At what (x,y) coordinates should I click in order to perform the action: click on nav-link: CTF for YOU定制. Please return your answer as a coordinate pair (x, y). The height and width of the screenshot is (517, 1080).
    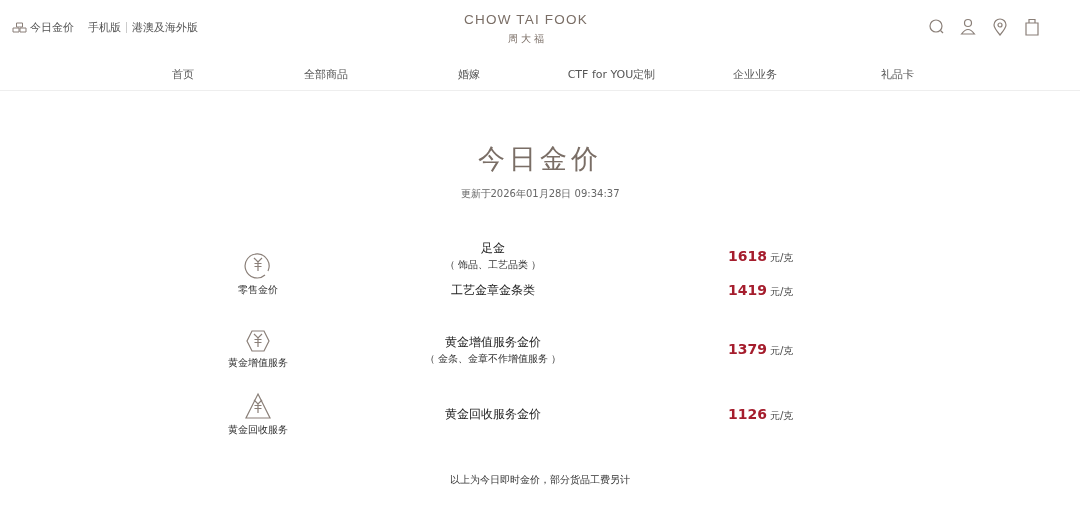
    Looking at the image, I should click on (611, 74).